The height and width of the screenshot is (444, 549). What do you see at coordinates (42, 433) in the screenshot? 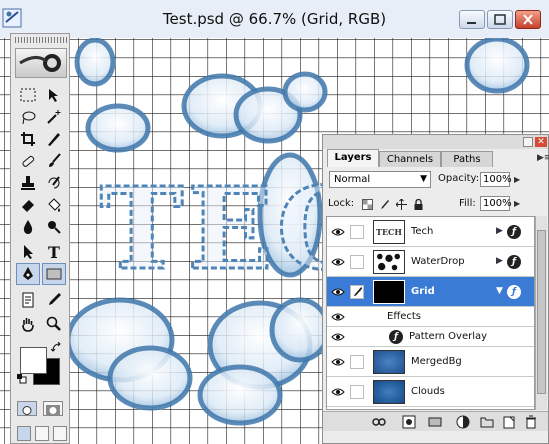
I see `screen-mode-full-menu-button` at bounding box center [42, 433].